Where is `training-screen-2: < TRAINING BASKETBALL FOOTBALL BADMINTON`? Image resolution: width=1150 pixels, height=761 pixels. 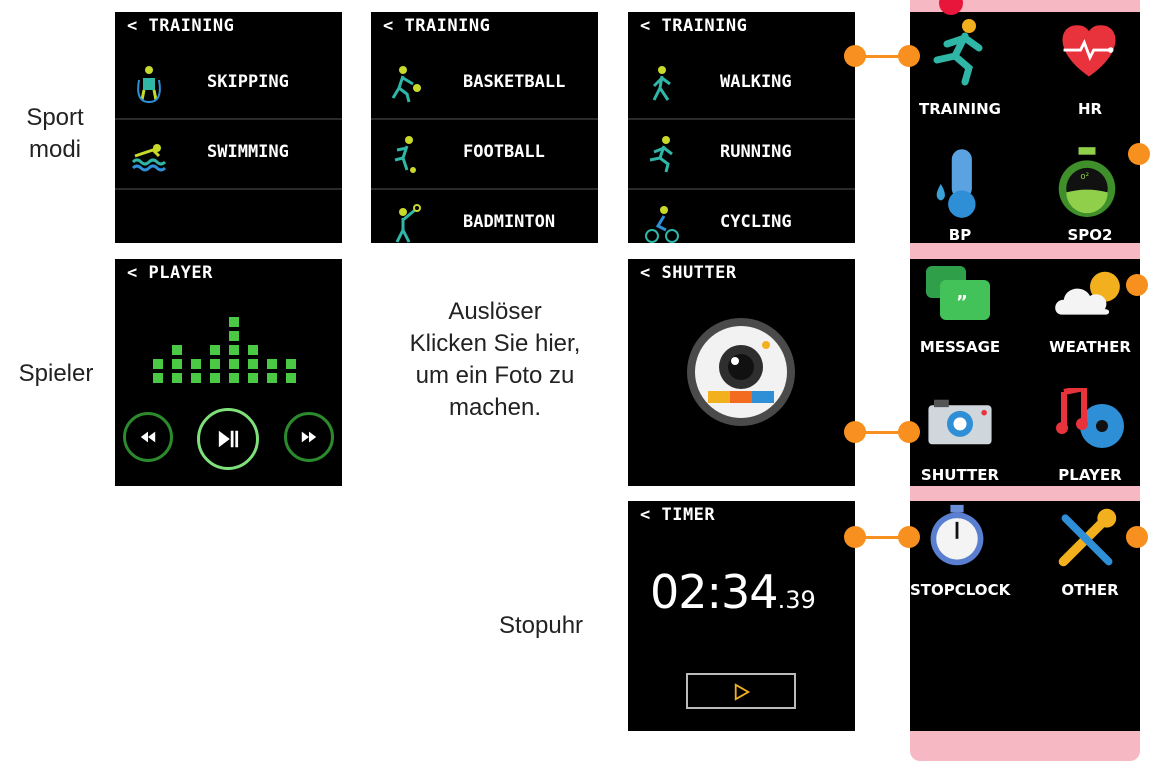 training-screen-2: < TRAINING BASKETBALL FOOTBALL BADMINTON is located at coordinates (484, 127).